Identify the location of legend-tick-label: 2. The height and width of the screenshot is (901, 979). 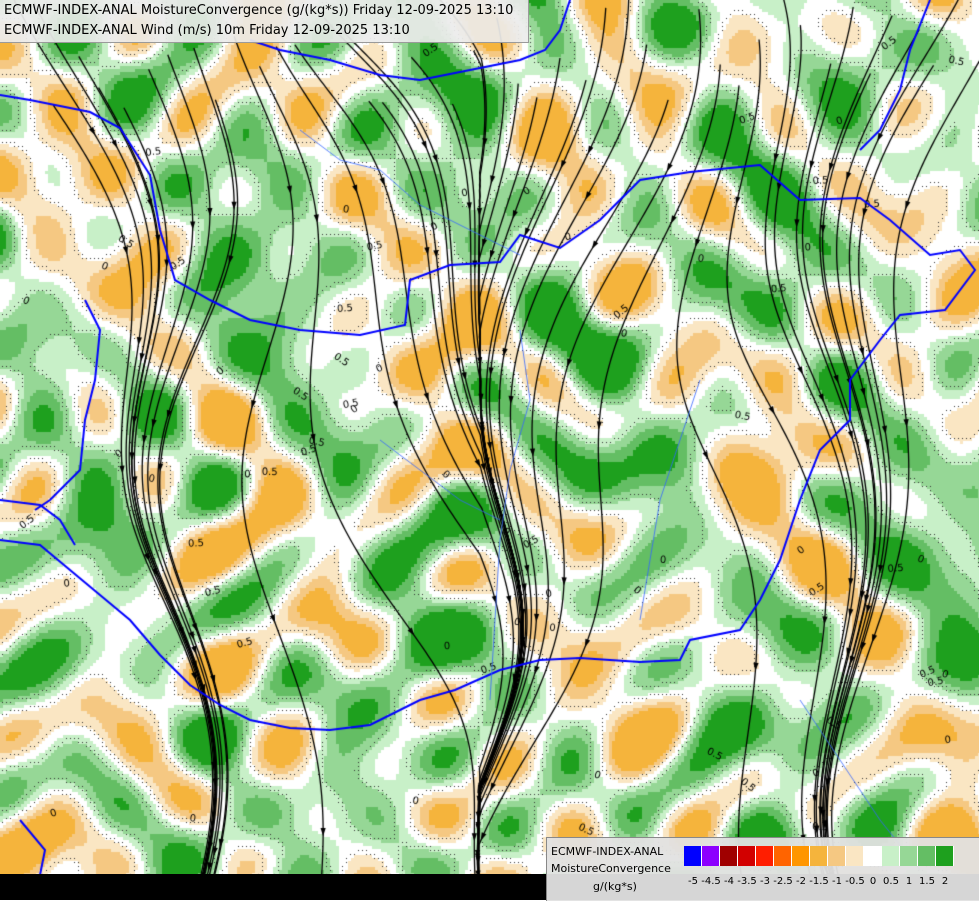
(945, 881).